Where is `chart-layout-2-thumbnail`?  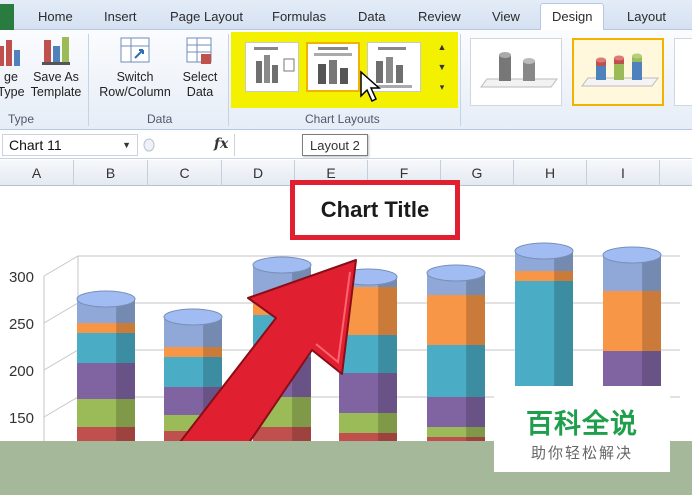 chart-layout-2-thumbnail is located at coordinates (333, 67).